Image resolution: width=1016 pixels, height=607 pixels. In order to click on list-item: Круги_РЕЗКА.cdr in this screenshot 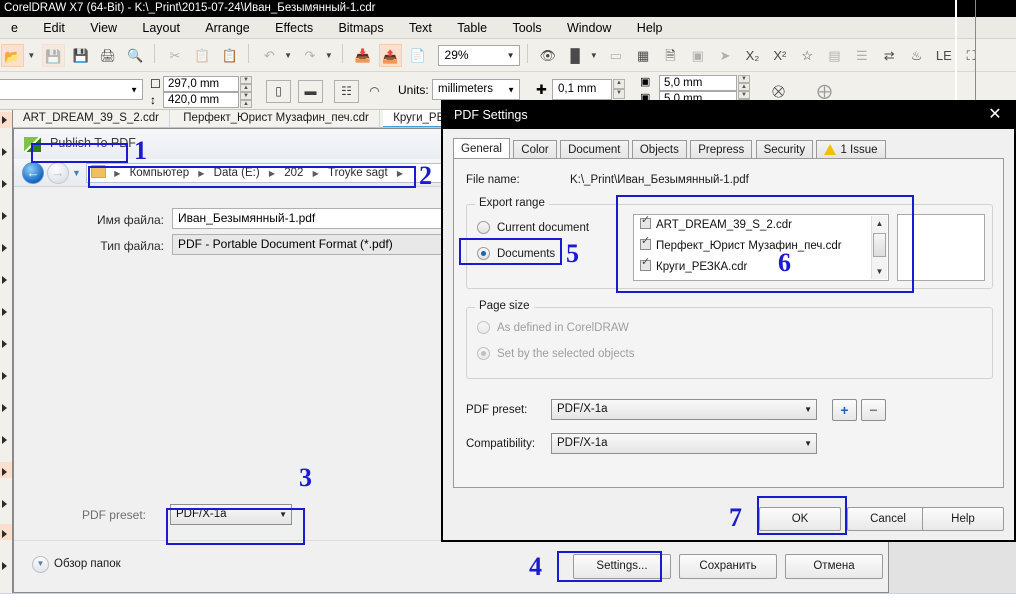, I will do `click(761, 267)`.